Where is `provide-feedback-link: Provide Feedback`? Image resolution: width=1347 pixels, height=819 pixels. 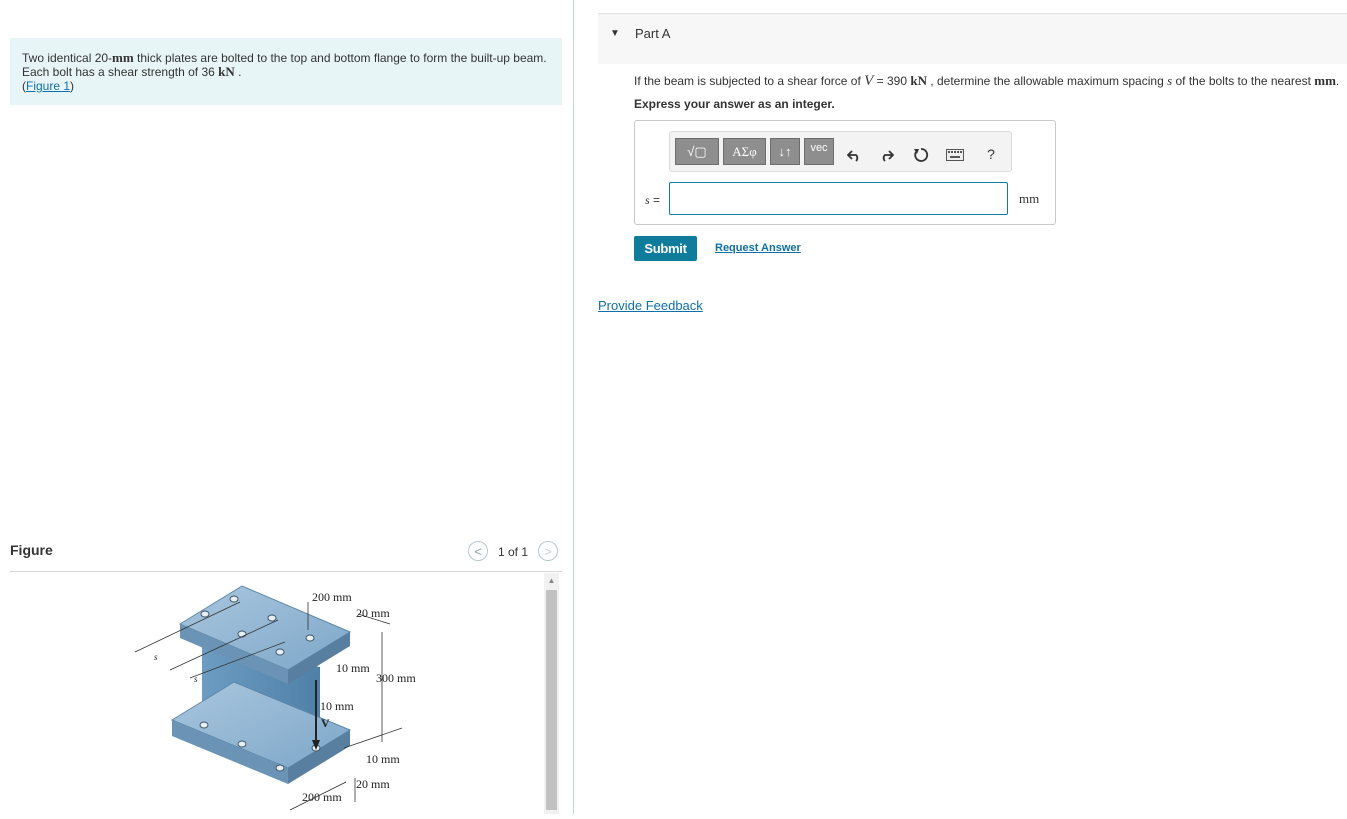
provide-feedback-link: Provide Feedback is located at coordinates (650, 305).